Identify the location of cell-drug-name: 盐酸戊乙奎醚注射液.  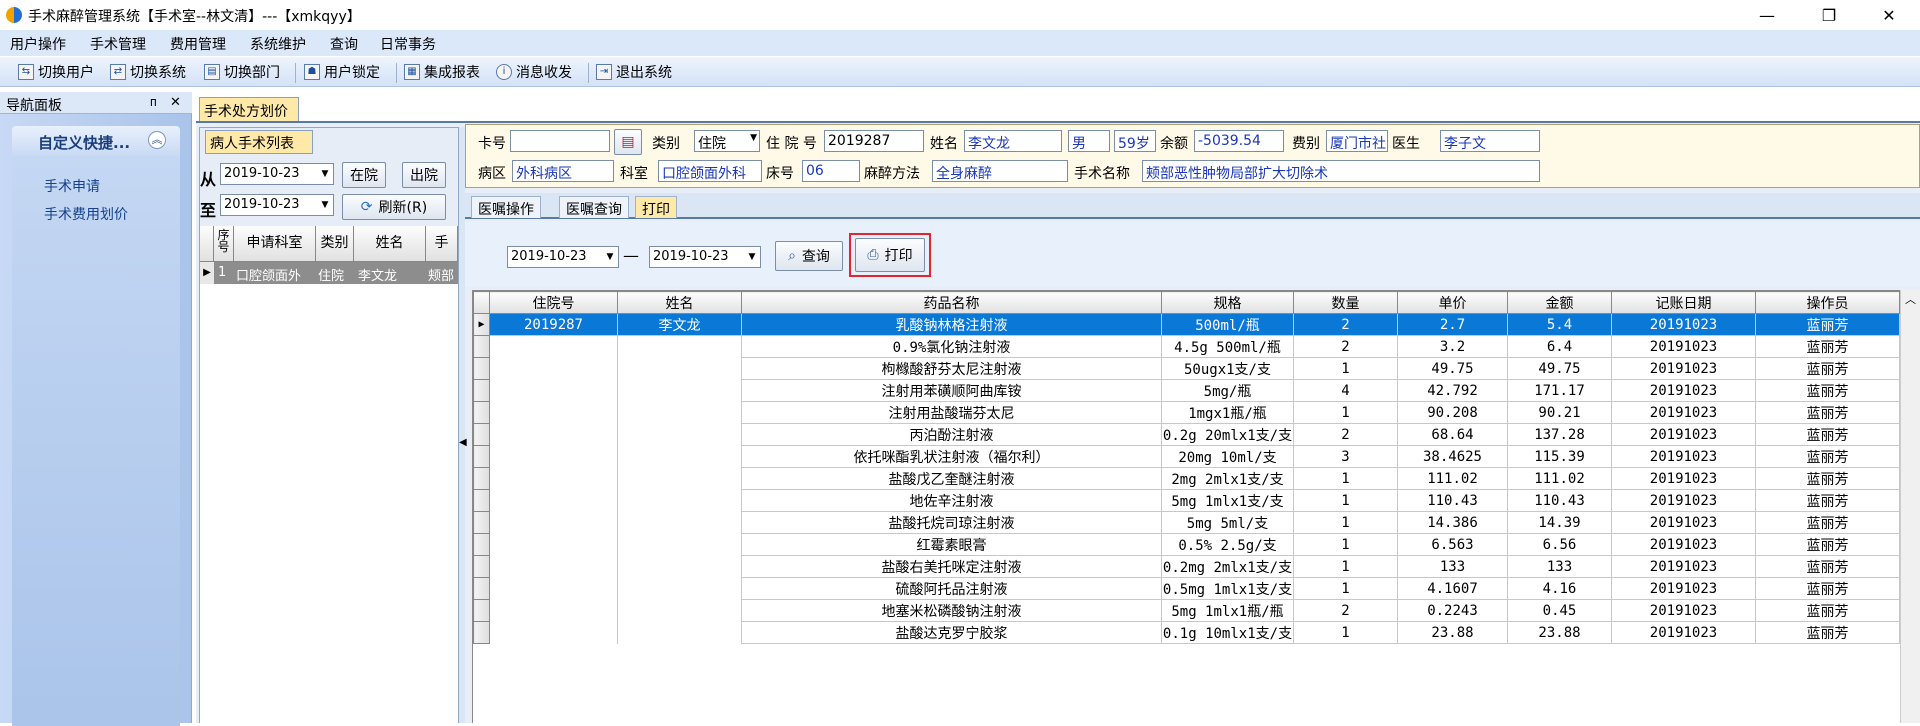
(951, 478).